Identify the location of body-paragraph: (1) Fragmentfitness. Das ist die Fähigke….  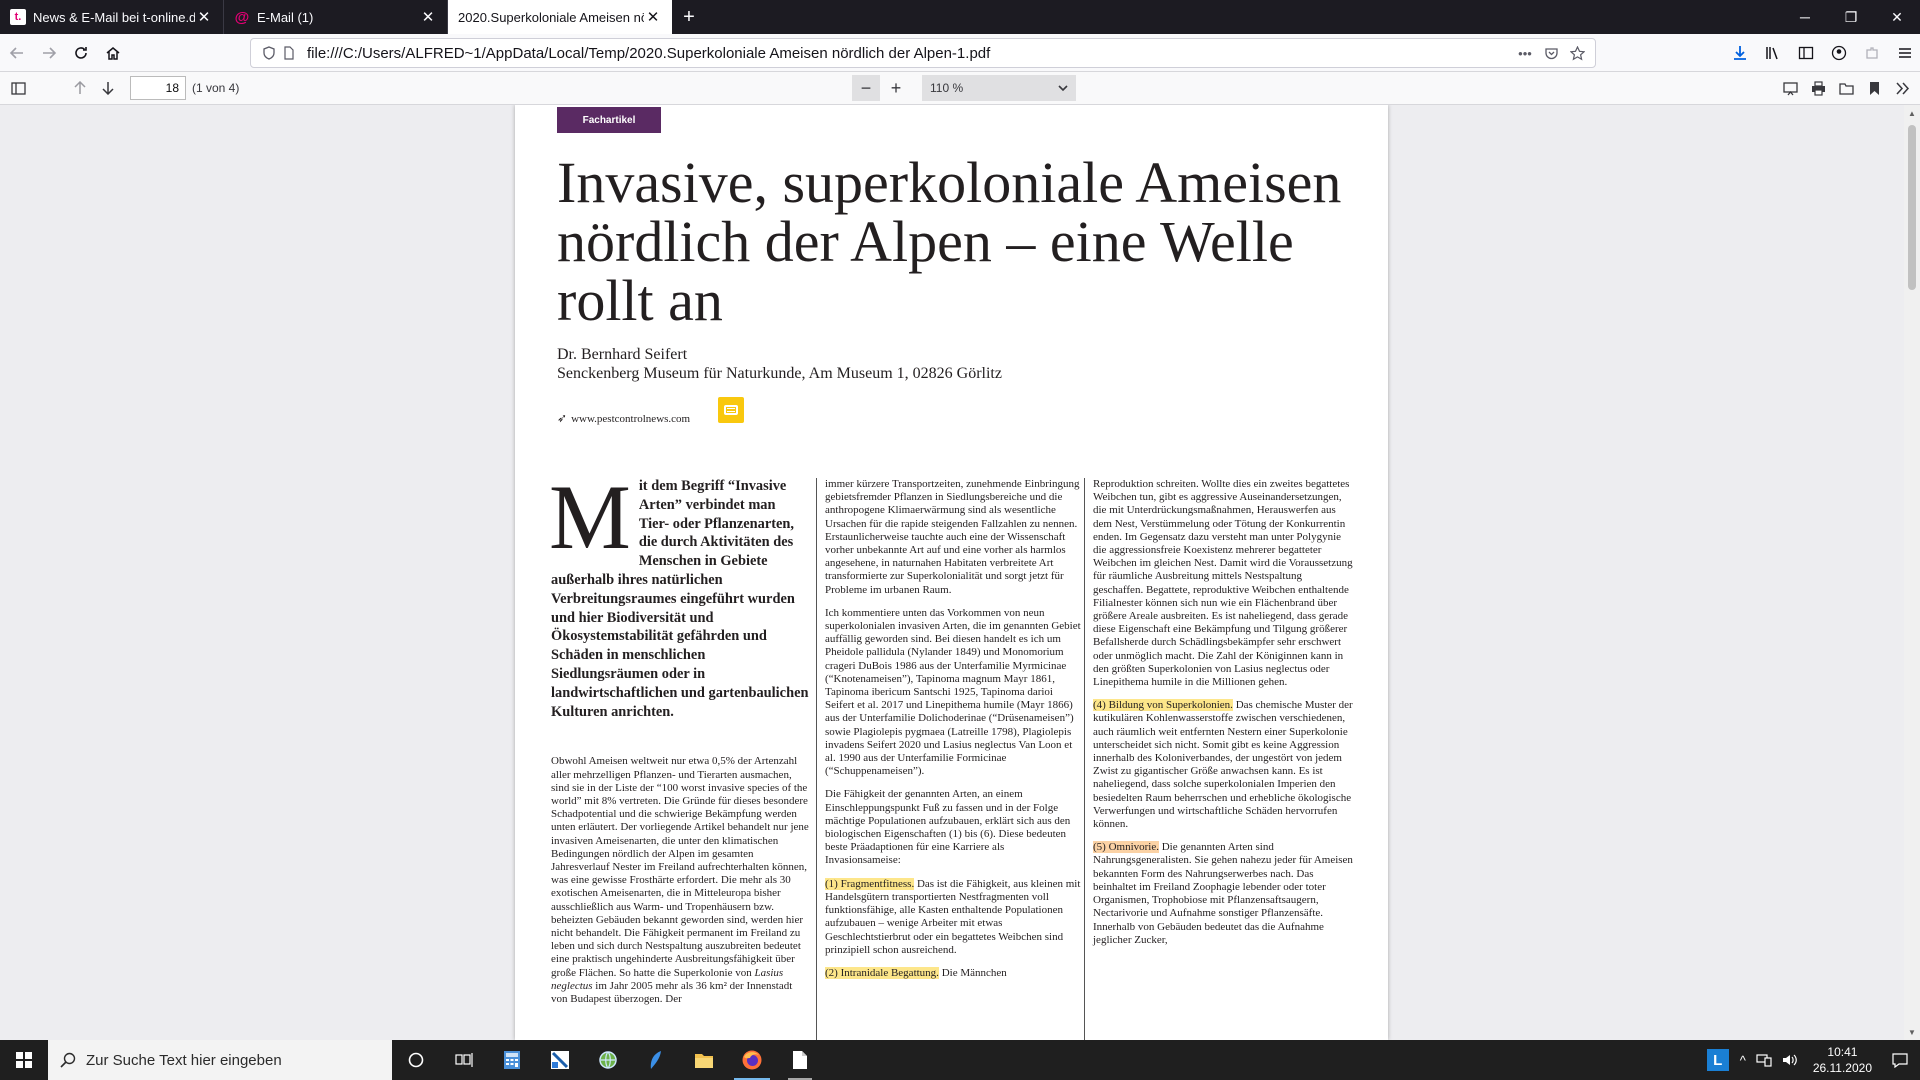
(953, 917).